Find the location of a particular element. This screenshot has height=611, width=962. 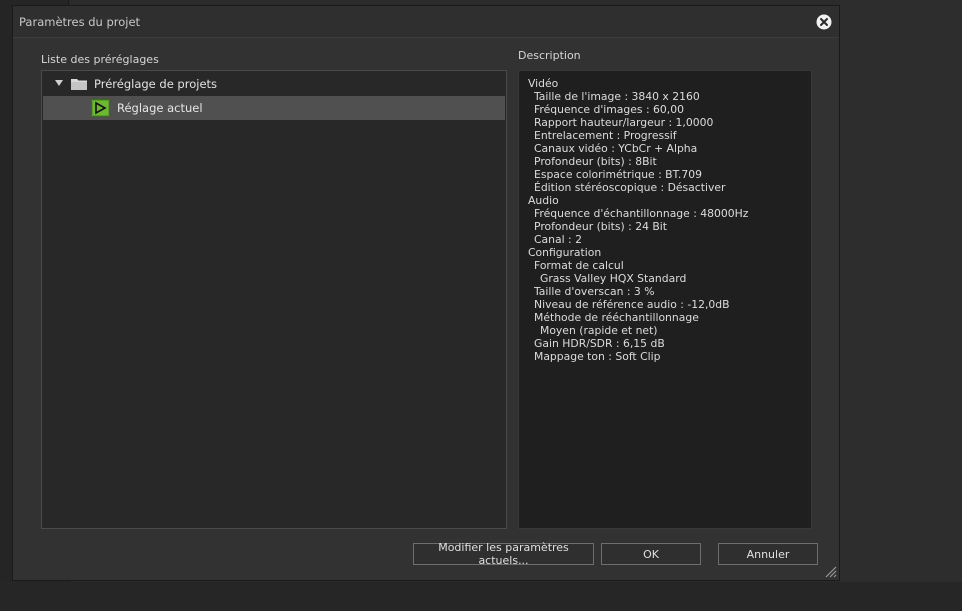

description-line: Niveau de référence audio : -12,0dB is located at coordinates (632, 304).